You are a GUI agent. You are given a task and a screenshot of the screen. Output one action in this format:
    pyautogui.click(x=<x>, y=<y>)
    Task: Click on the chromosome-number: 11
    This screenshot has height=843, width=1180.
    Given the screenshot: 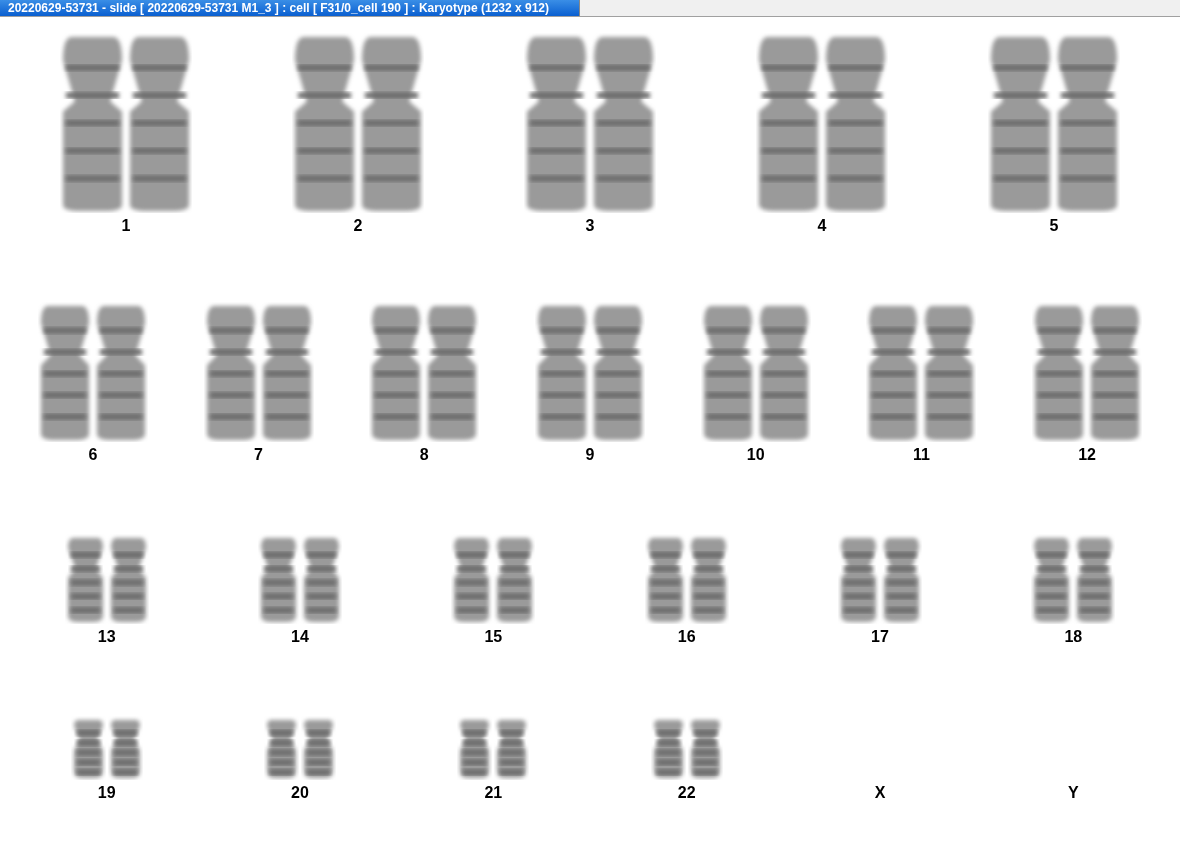 What is the action you would take?
    pyautogui.click(x=921, y=455)
    